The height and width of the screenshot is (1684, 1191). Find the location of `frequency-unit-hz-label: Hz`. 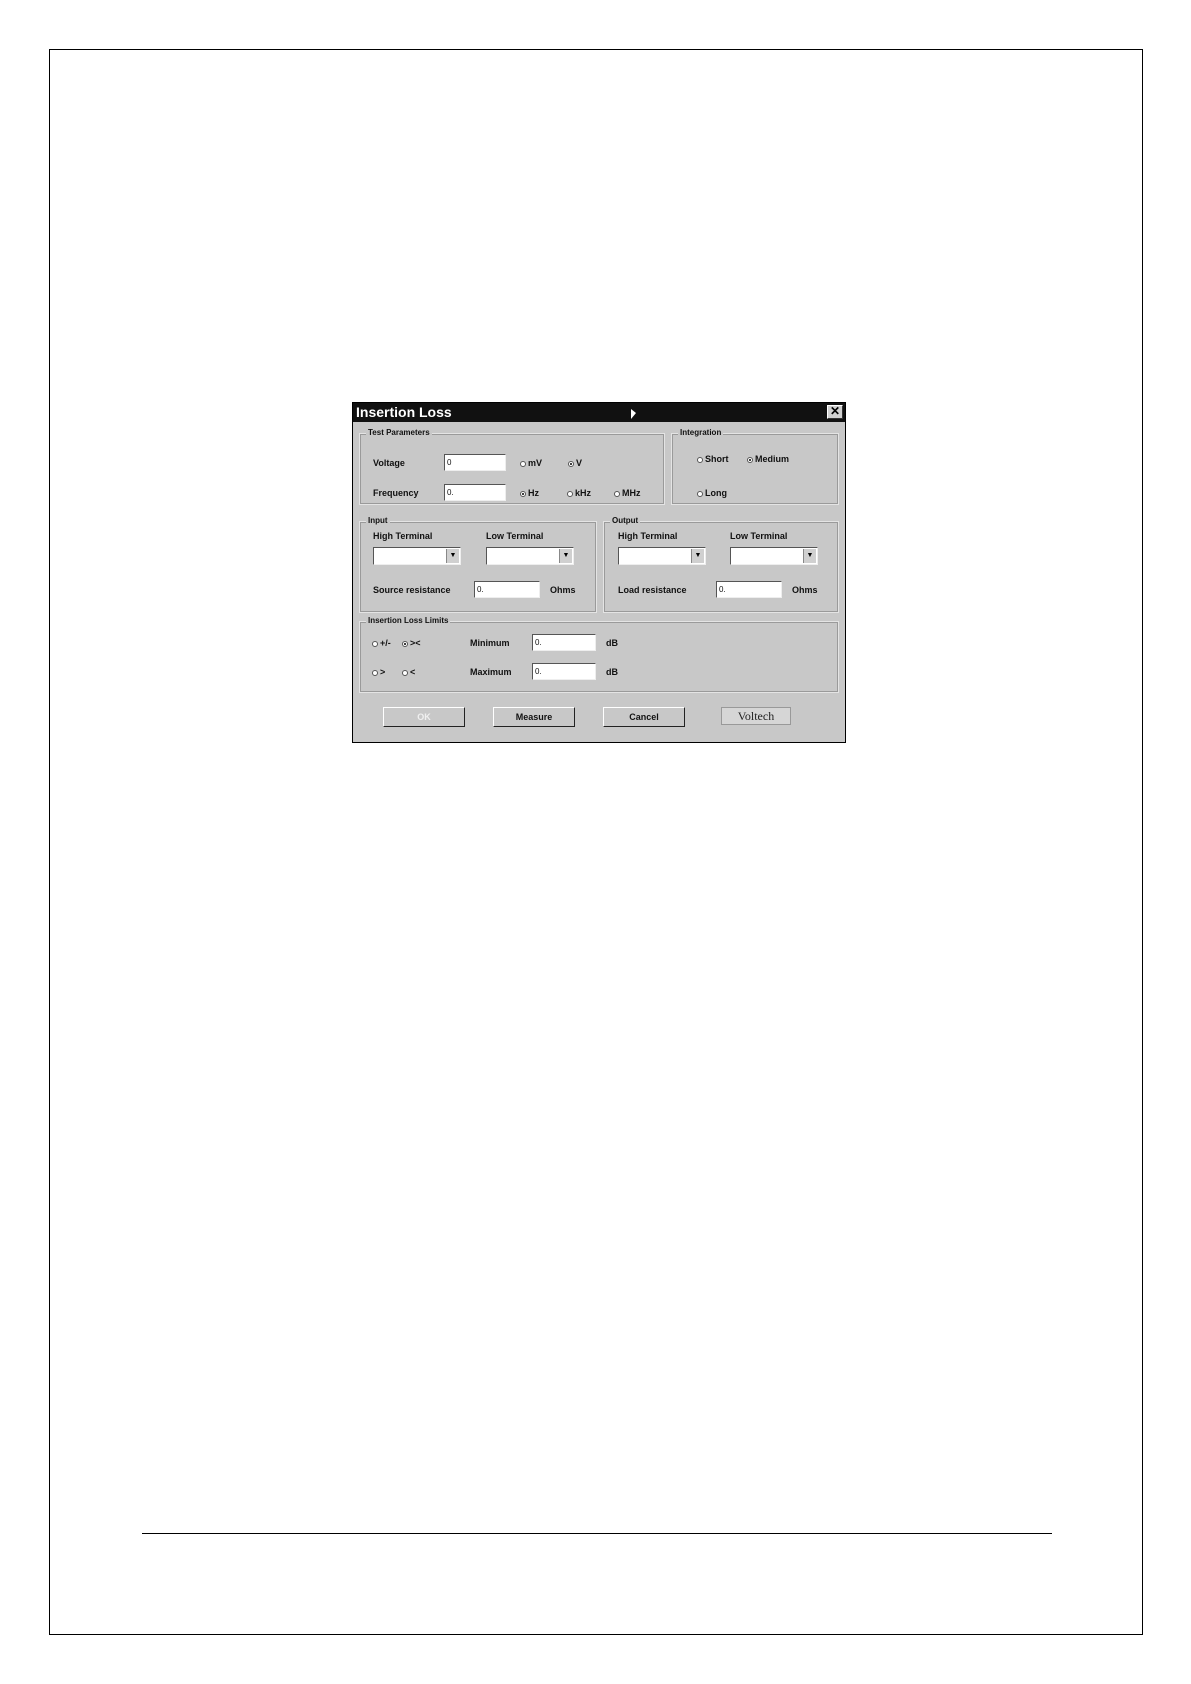

frequency-unit-hz-label: Hz is located at coordinates (533, 493).